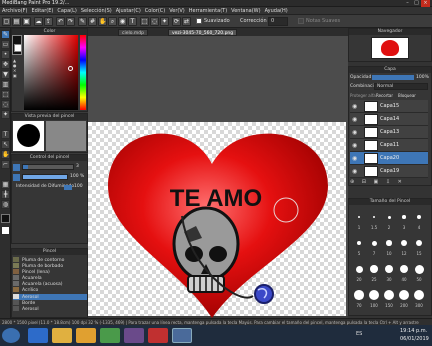 The image size is (432, 346). Describe the element at coordinates (5, 154) in the screenshot. I see `hand-tool-icon: ✋` at that location.